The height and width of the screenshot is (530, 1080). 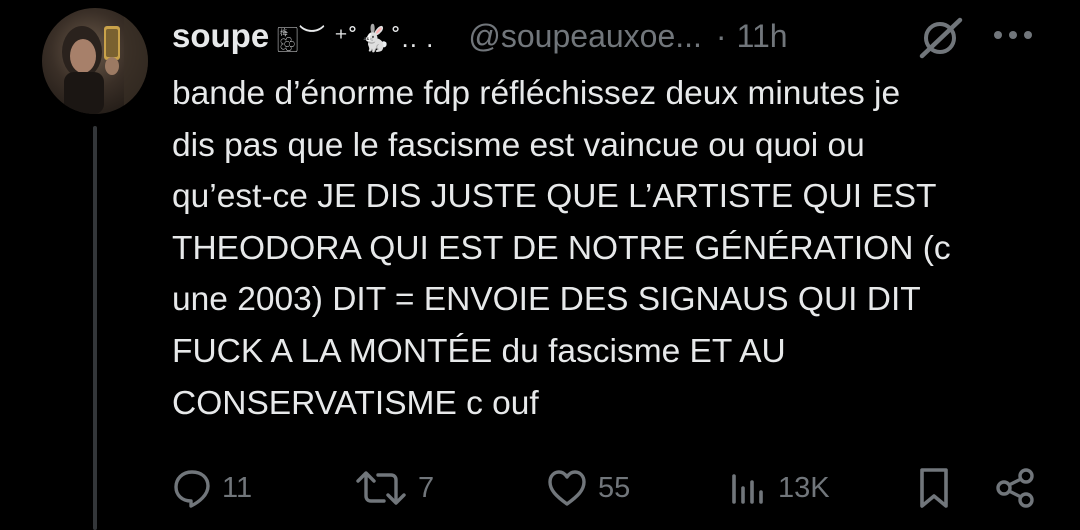 What do you see at coordinates (95, 61) in the screenshot?
I see `avatar` at bounding box center [95, 61].